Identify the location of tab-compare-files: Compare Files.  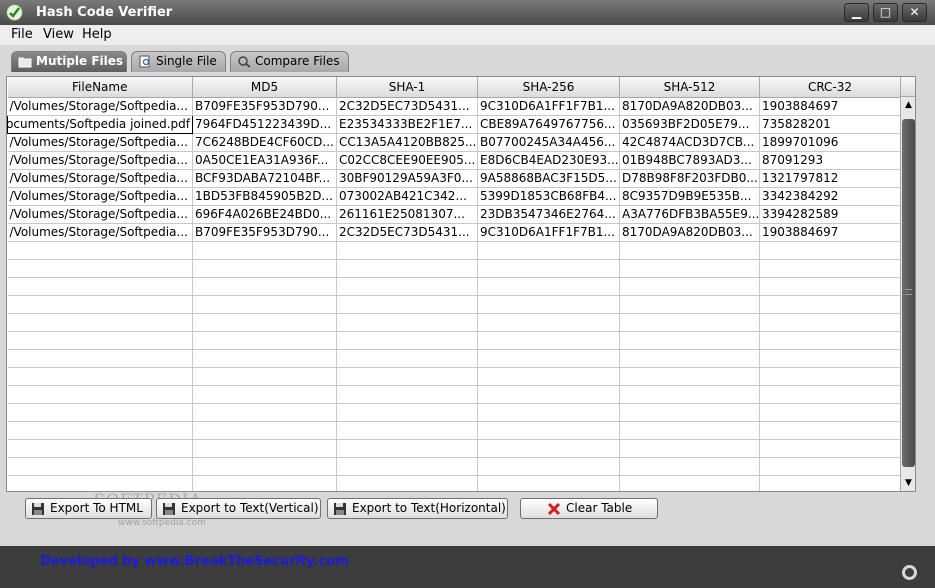
(289, 61).